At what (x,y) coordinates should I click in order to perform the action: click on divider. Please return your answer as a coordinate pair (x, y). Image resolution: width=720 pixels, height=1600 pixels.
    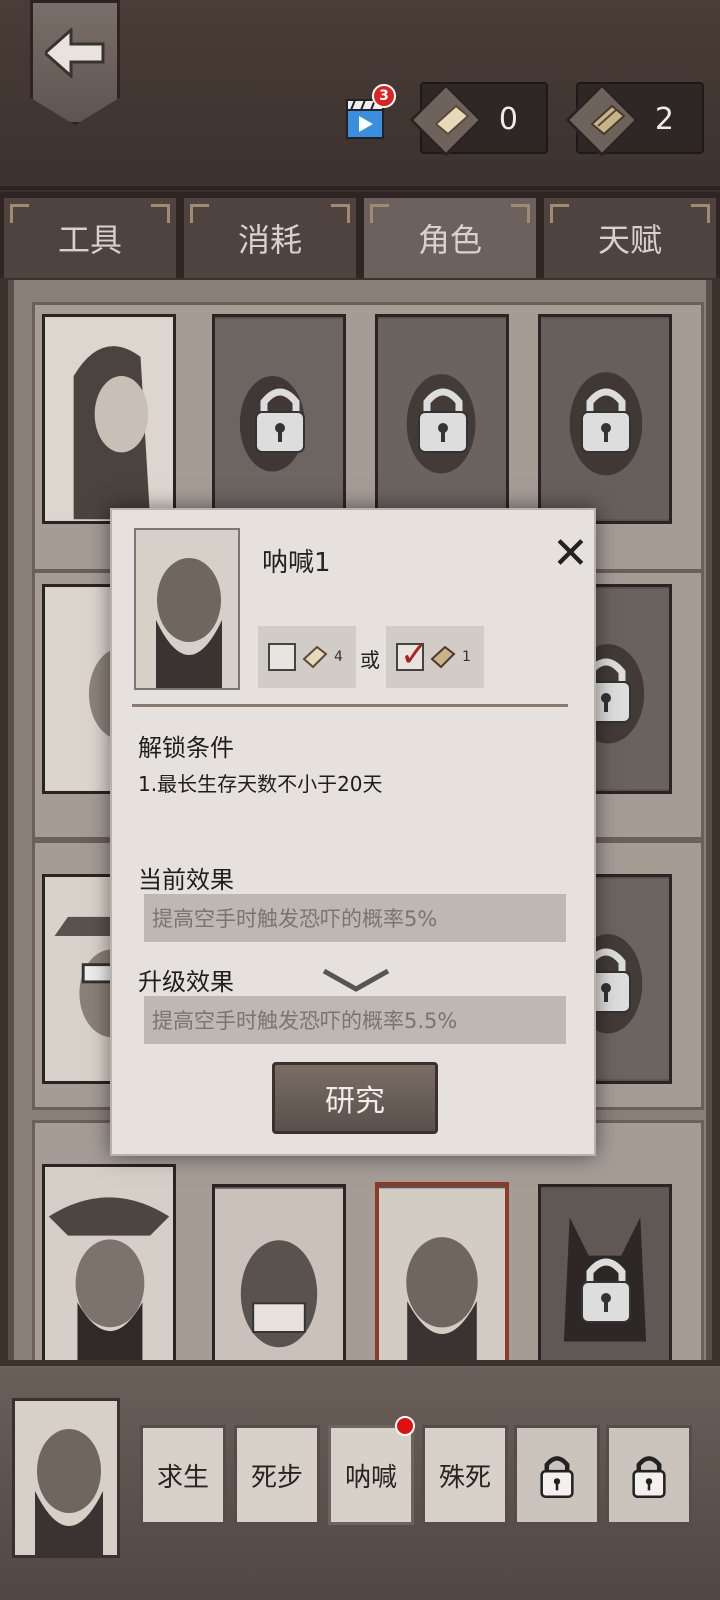
    Looking at the image, I should click on (350, 705).